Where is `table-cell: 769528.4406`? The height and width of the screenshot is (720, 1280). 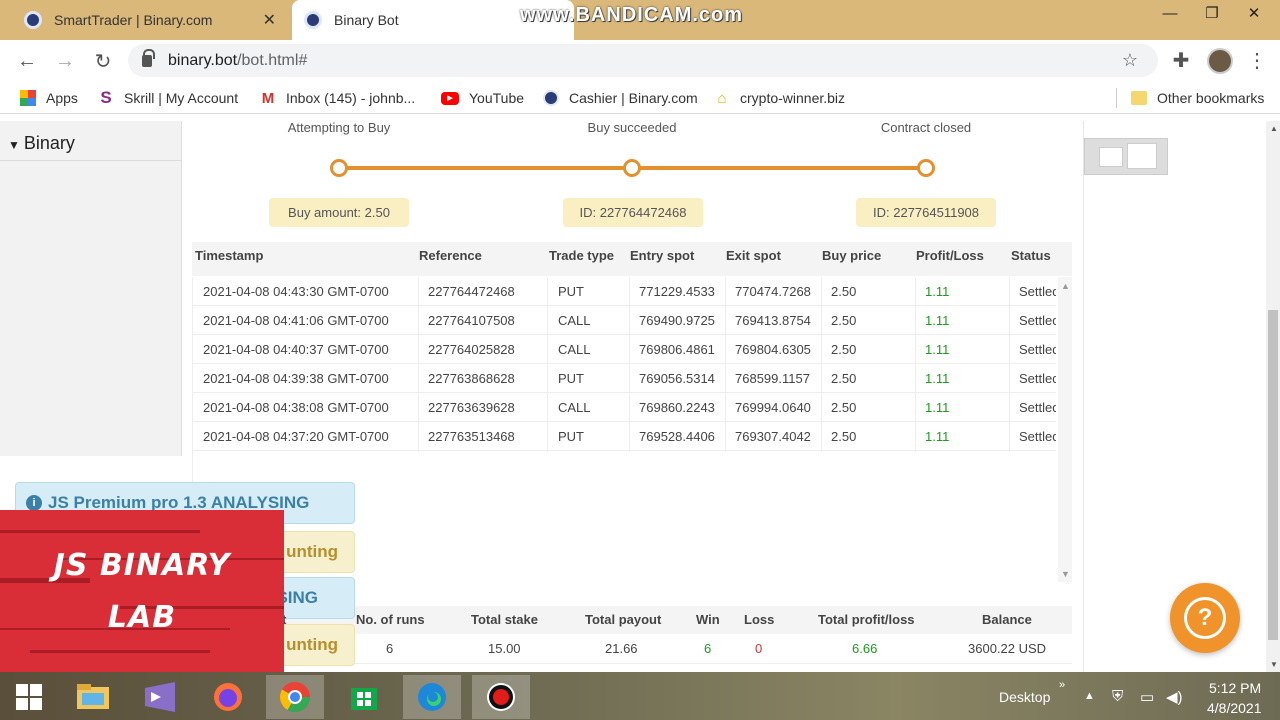
table-cell: 769528.4406 is located at coordinates (677, 436).